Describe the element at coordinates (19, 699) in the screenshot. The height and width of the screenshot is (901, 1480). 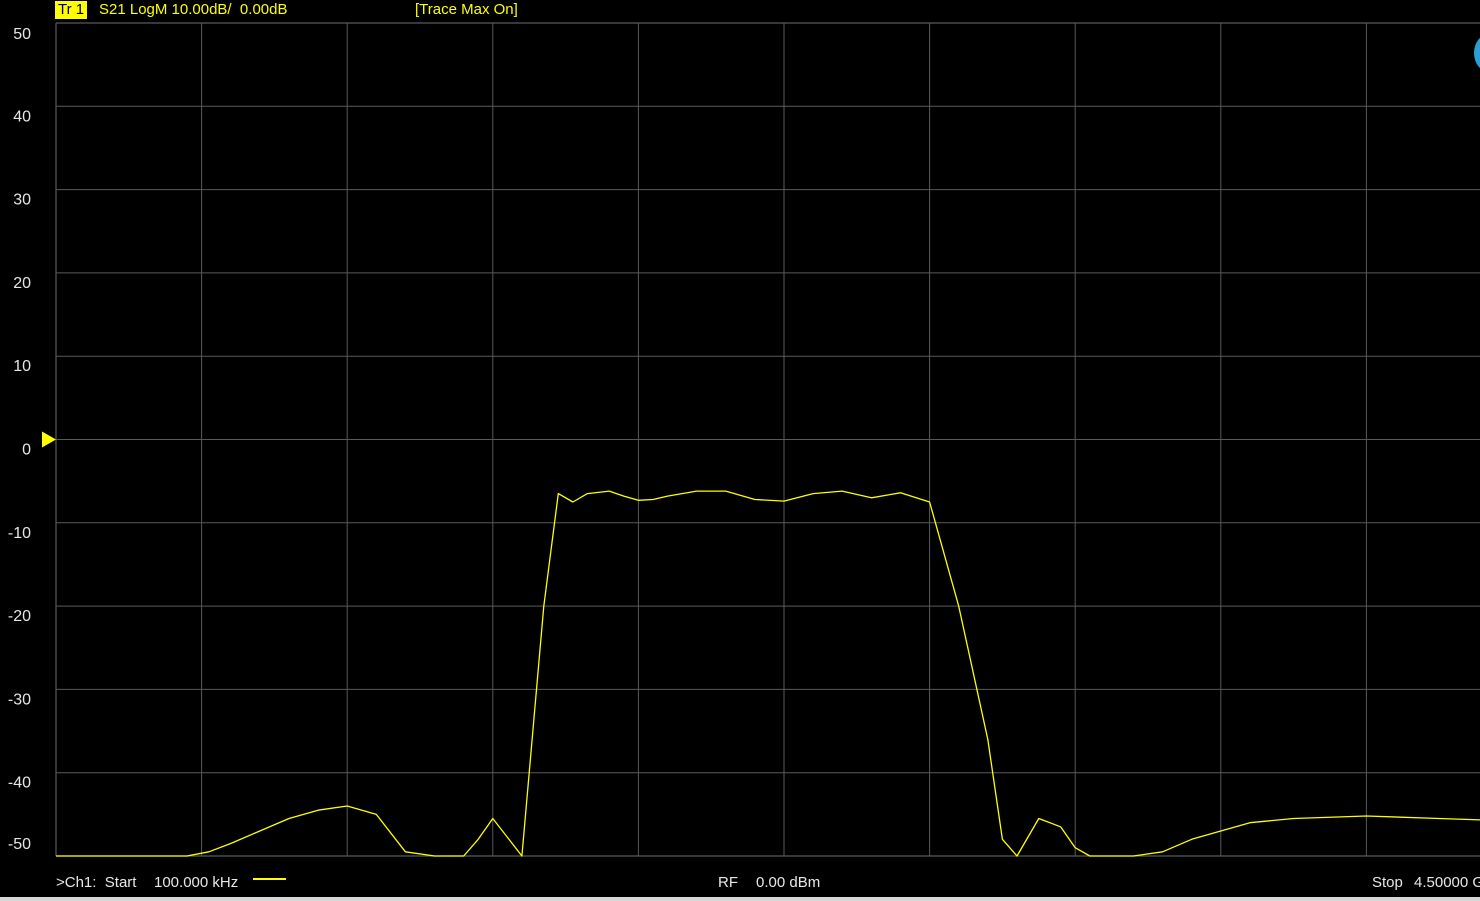
I see `y-tick-label: -30` at that location.